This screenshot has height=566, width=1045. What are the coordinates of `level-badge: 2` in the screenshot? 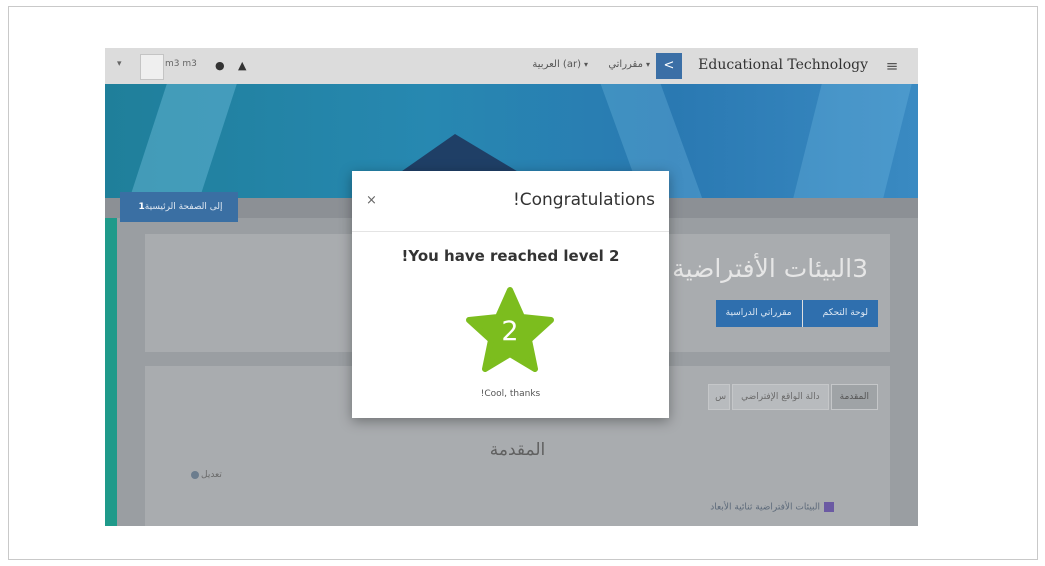 It's located at (510, 330).